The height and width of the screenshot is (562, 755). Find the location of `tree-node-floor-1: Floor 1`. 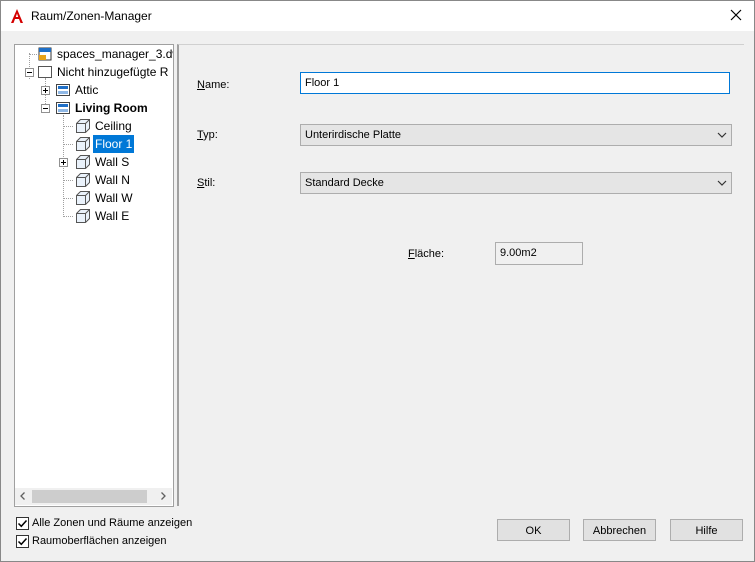

tree-node-floor-1: Floor 1 is located at coordinates (114, 144).